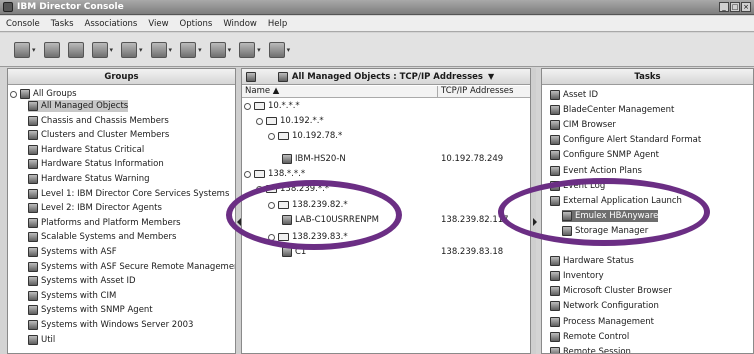  Describe the element at coordinates (272, 106) in the screenshot. I see `subnet-row: 10.*.*.*` at that location.